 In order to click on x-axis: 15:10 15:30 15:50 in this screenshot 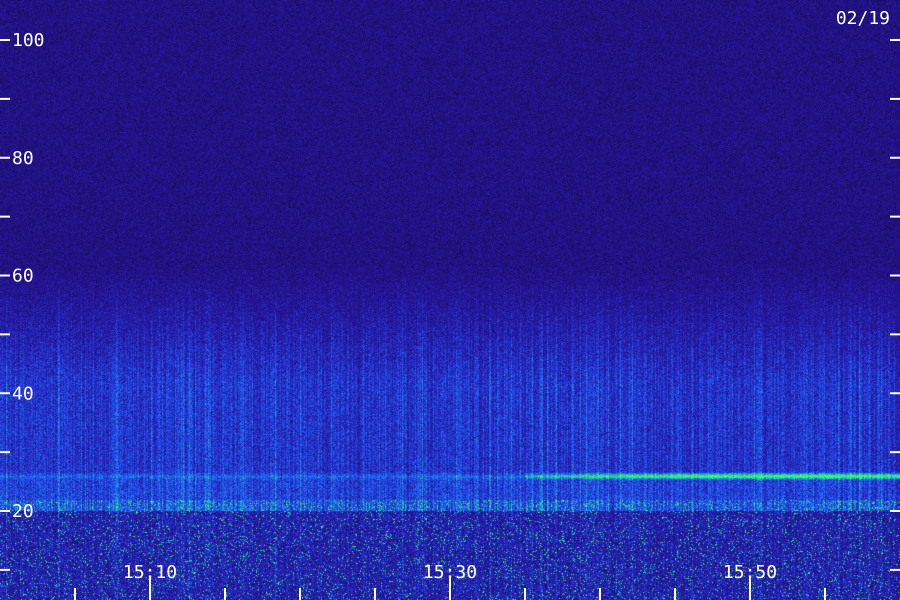, I will do `click(450, 581)`.